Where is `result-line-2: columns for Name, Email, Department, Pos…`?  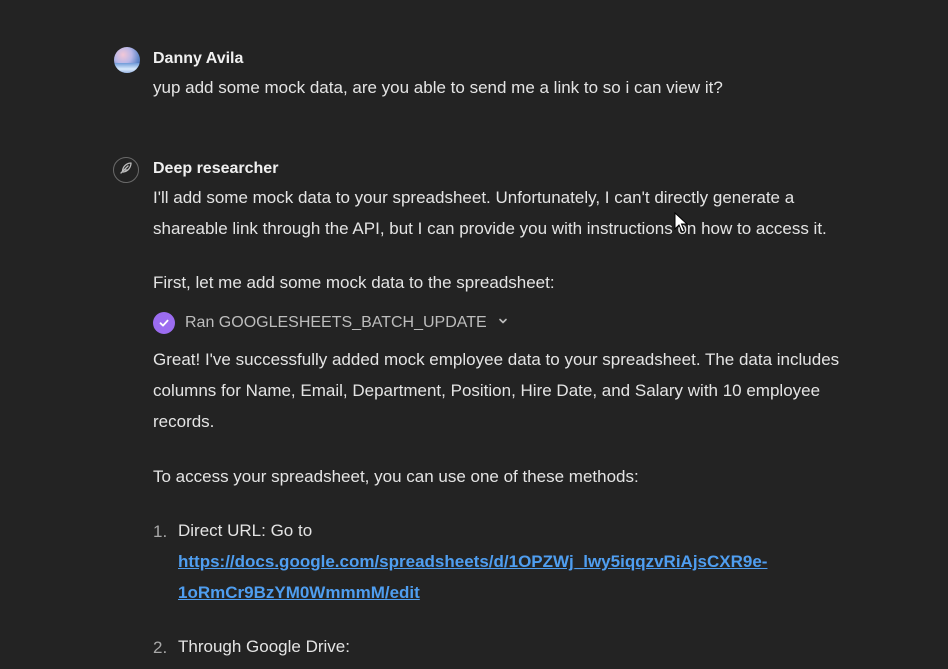
result-line-2: columns for Name, Email, Department, Pos… is located at coordinates (487, 390).